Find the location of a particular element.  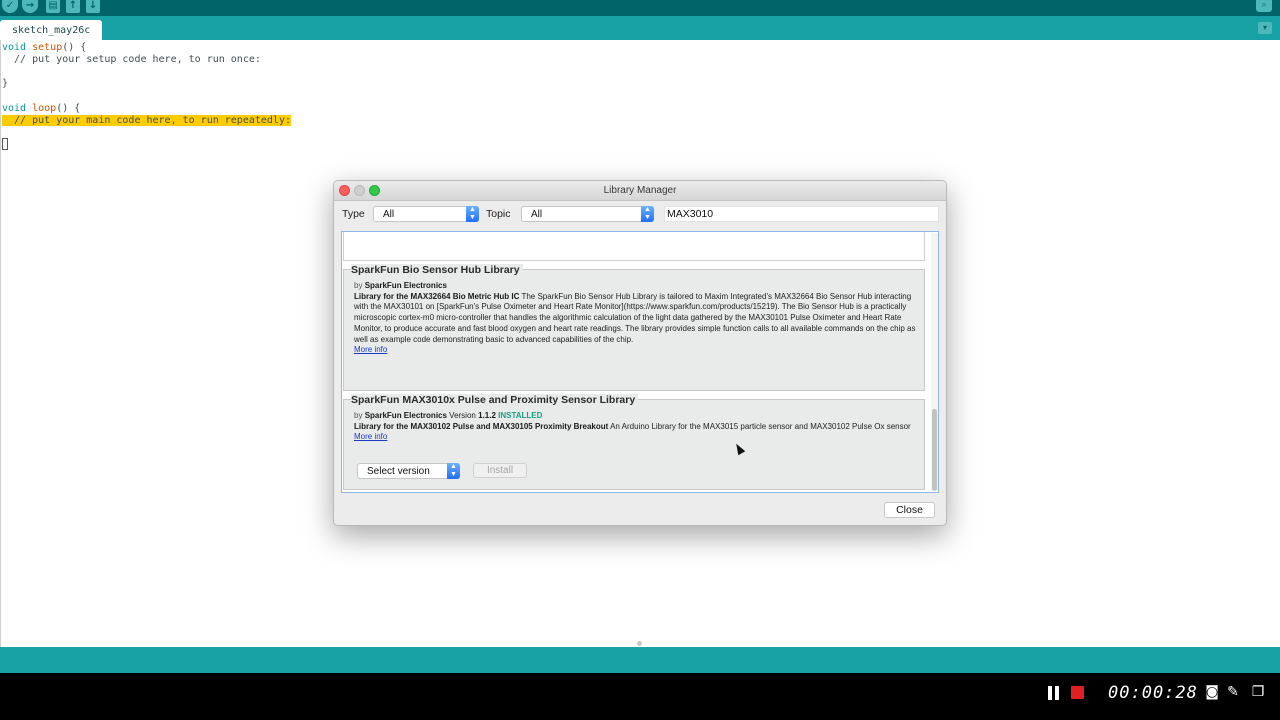

topic-select: All ▲ ▼ is located at coordinates (587, 214).